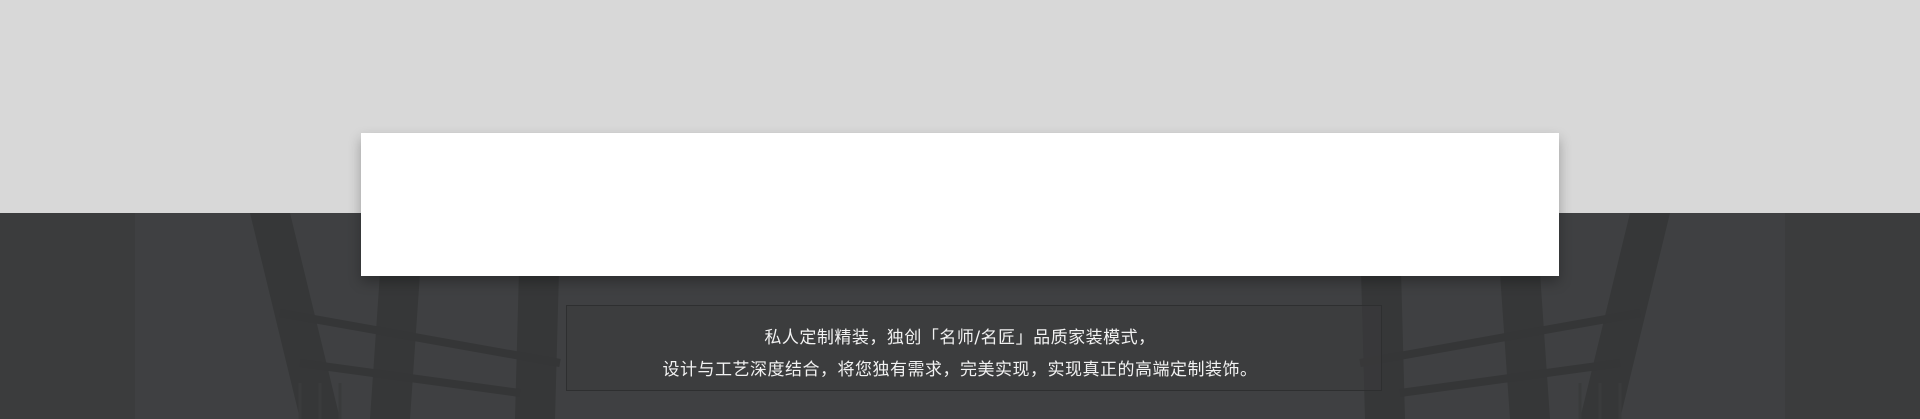 The height and width of the screenshot is (419, 1920). Describe the element at coordinates (960, 338) in the screenshot. I see `tagline-line-1: 私人定制精装，独创「名师/名匠」品质家装模式，` at that location.